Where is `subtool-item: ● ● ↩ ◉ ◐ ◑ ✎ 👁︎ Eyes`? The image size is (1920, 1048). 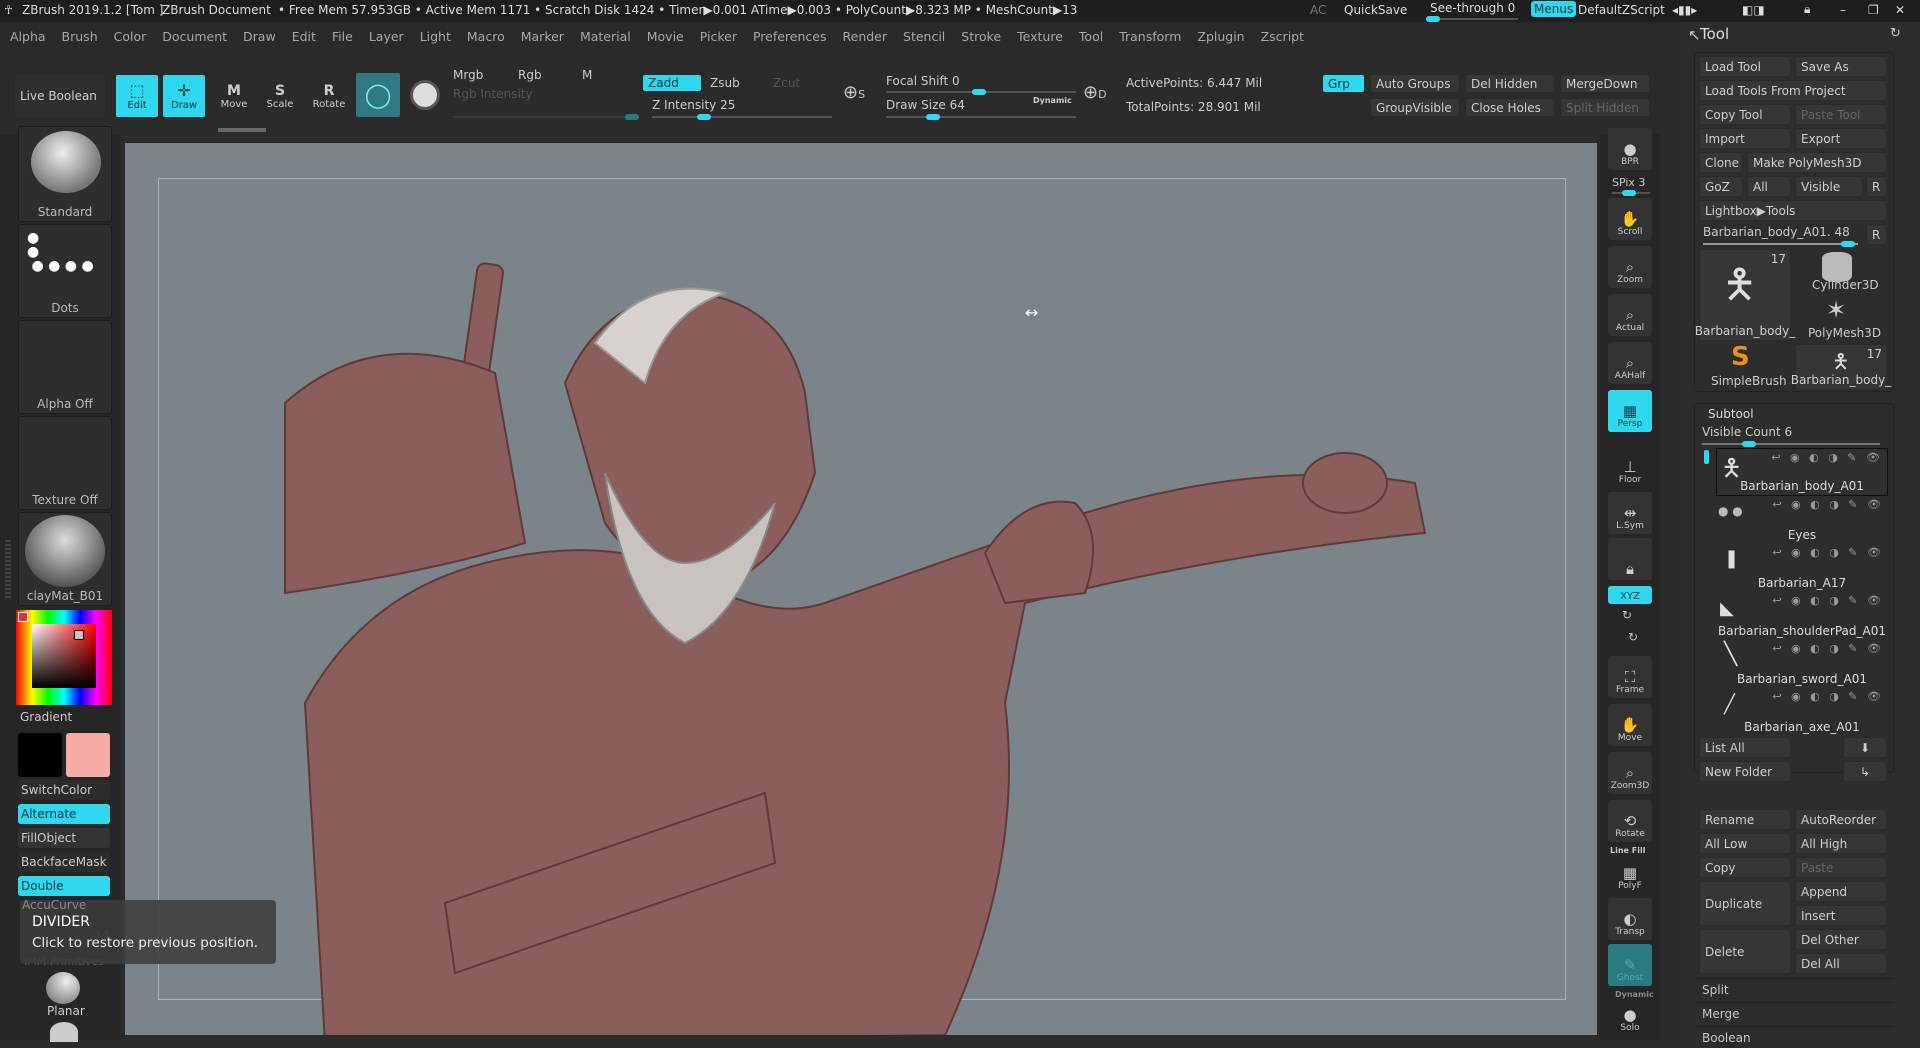 subtool-item: ● ● ↩ ◉ ◐ ◑ ✎ 👁︎ Eyes is located at coordinates (1802, 520).